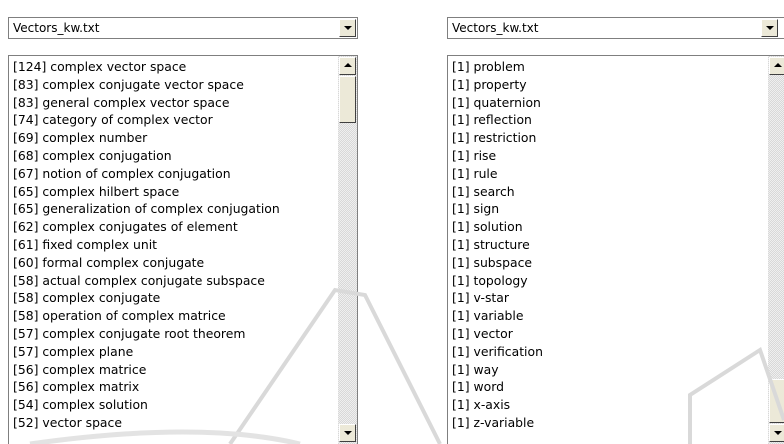 The width and height of the screenshot is (784, 444). I want to click on list-item: [1] way, so click(497, 370).